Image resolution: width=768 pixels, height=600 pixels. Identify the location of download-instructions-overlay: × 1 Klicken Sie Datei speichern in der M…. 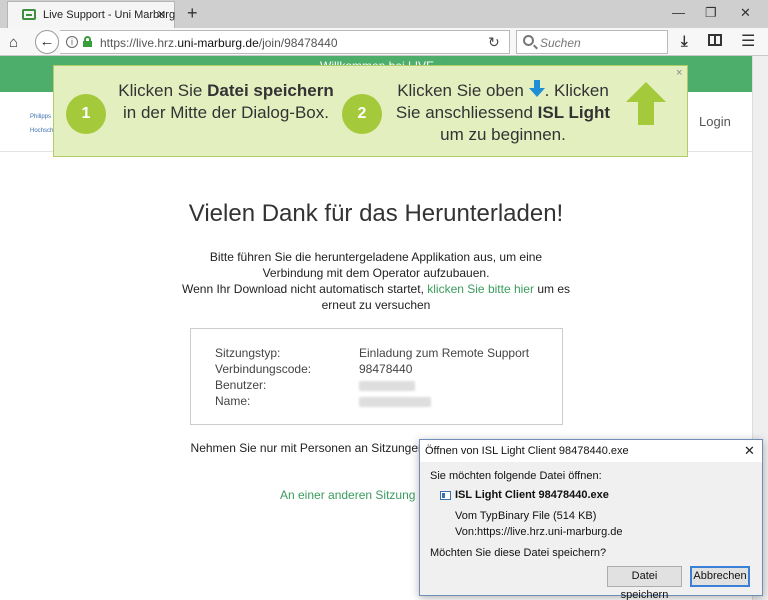
(370, 111).